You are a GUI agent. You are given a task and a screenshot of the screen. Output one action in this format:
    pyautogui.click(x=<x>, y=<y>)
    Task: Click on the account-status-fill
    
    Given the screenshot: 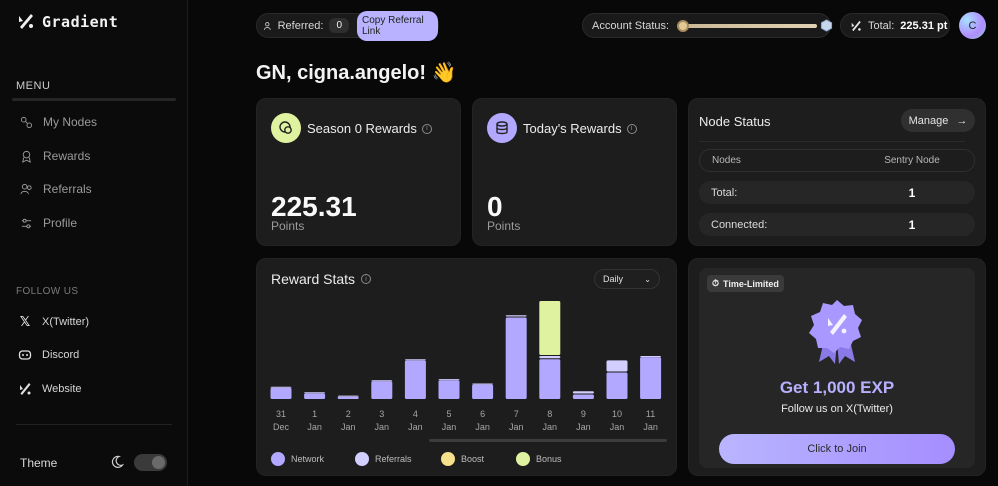 What is the action you would take?
    pyautogui.click(x=747, y=25)
    